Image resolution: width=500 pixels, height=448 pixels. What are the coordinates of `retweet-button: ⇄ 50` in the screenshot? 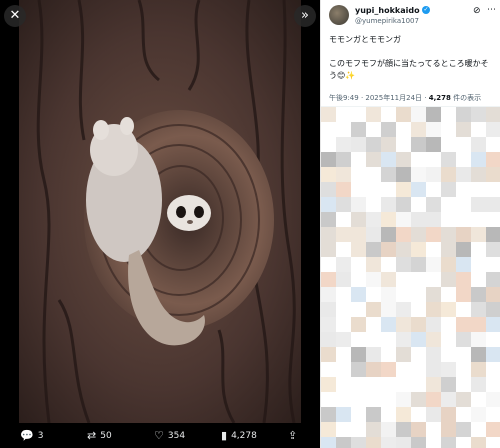 It's located at (99, 435).